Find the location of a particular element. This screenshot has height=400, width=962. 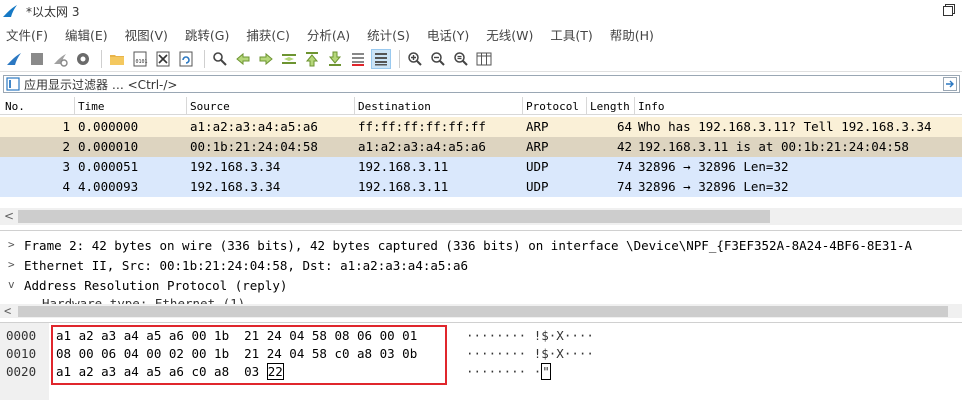

stop-icon is located at coordinates (37, 59).